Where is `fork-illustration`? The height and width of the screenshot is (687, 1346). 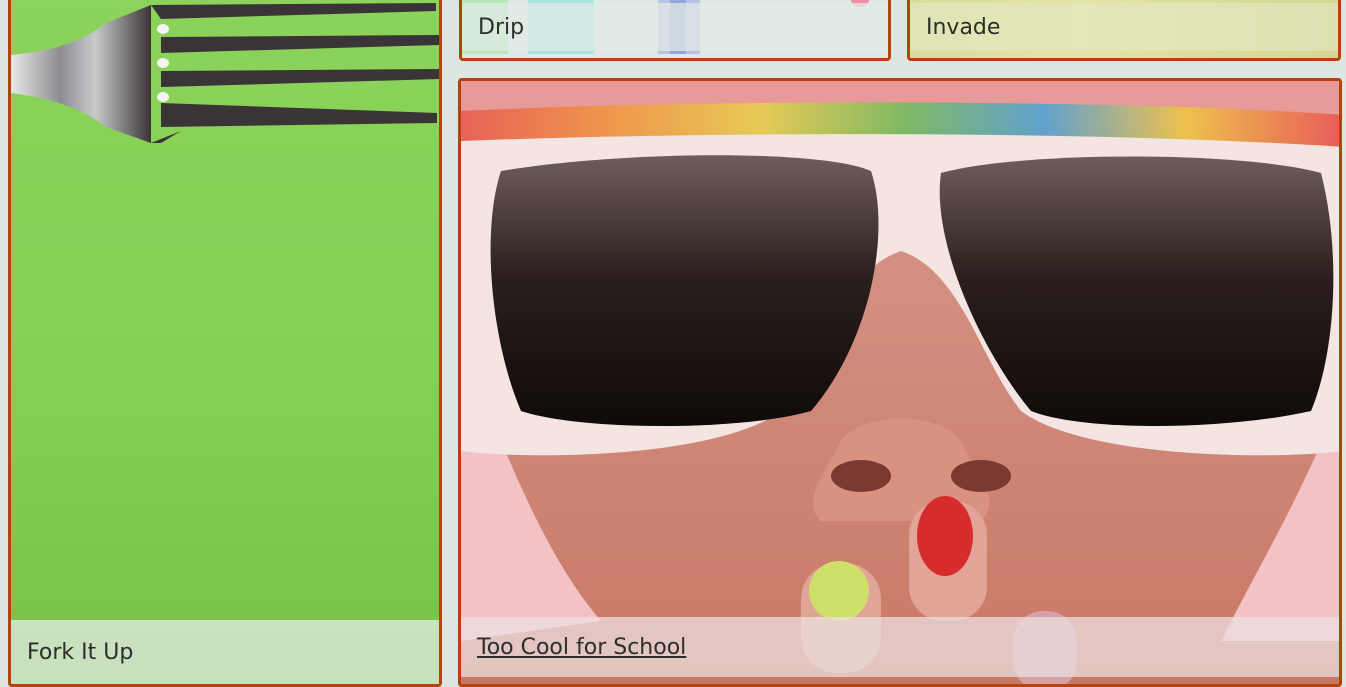 fork-illustration is located at coordinates (225, 73).